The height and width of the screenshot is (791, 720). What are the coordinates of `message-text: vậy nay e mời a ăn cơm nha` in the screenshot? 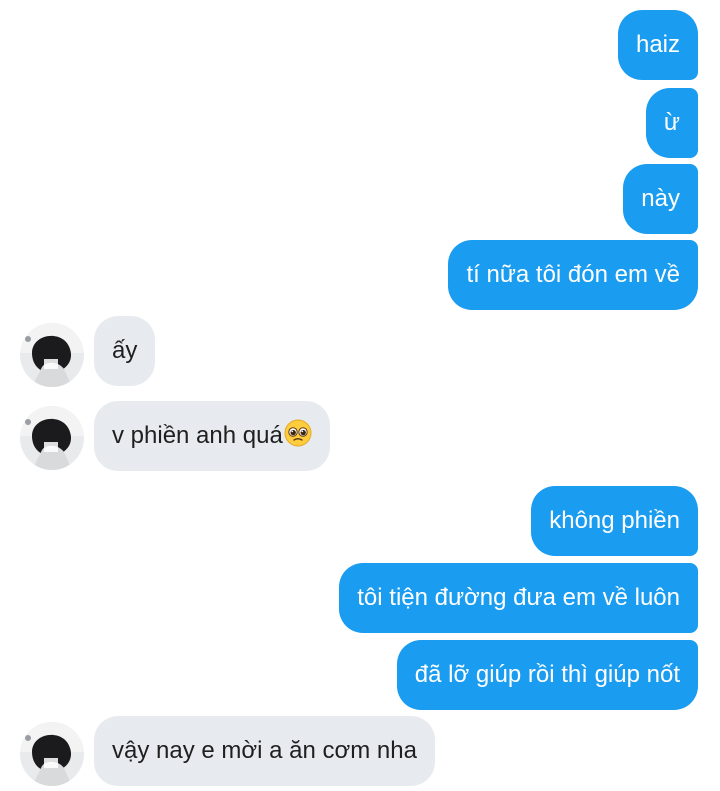 It's located at (264, 750).